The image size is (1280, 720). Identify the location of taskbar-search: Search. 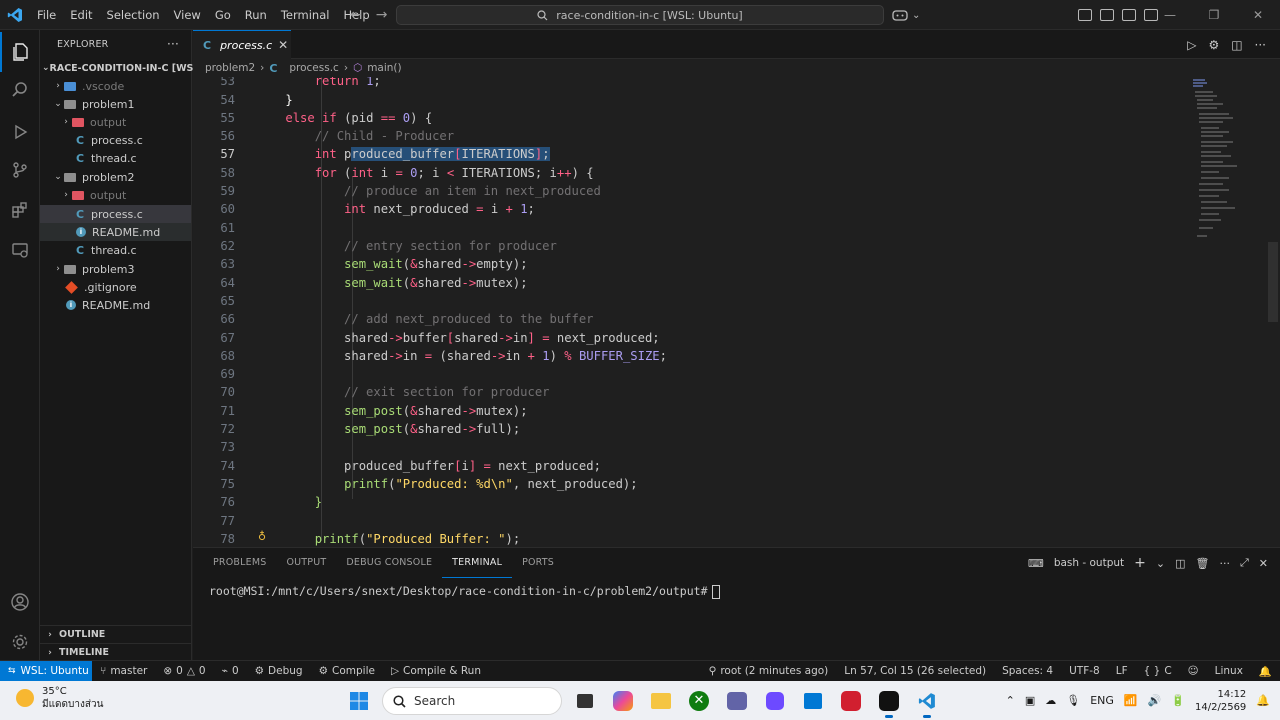
(472, 701).